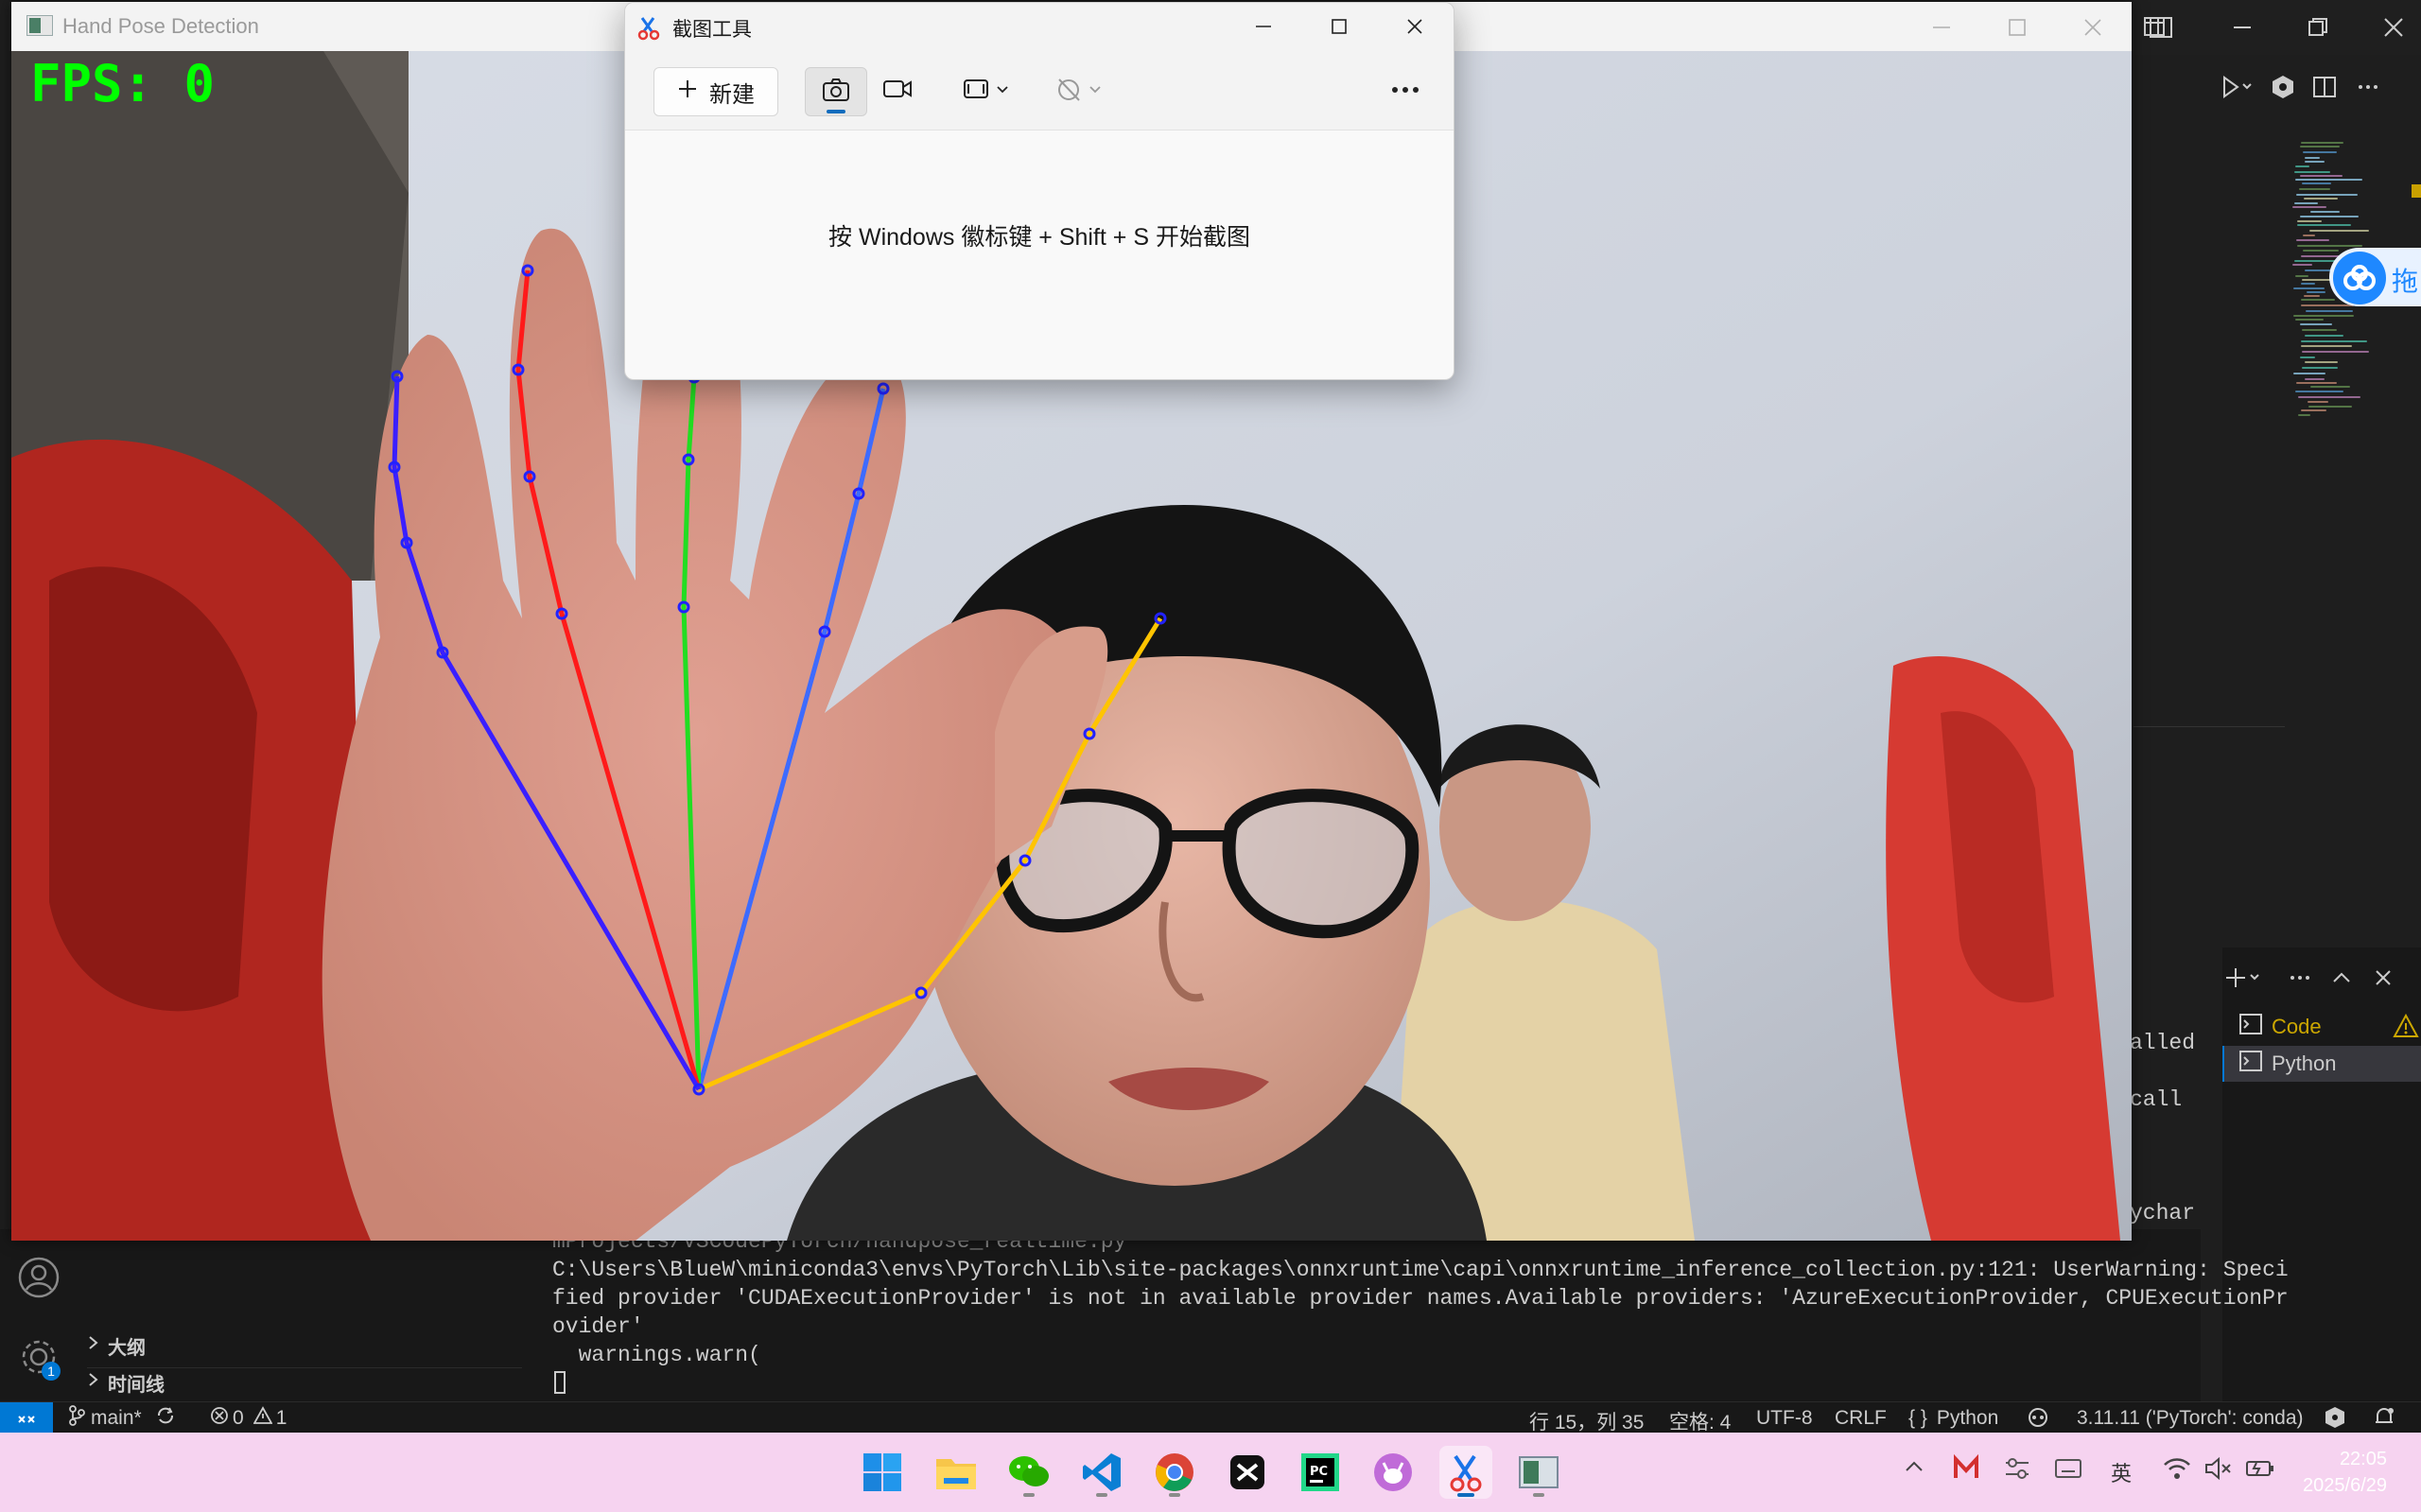 The width and height of the screenshot is (2421, 1512). What do you see at coordinates (2161, 30) in the screenshot?
I see `split-layout-icon` at bounding box center [2161, 30].